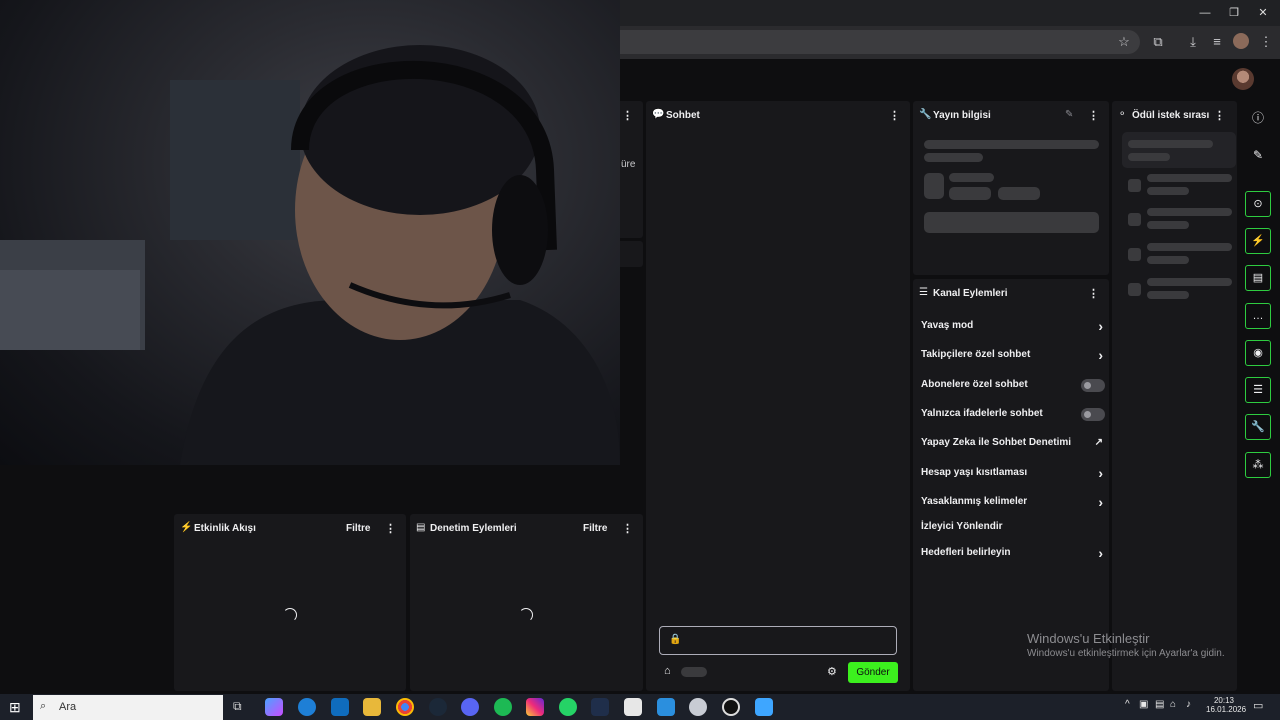 This screenshot has width=1280, height=720. What do you see at coordinates (870, 42) in the screenshot?
I see `address-bar` at bounding box center [870, 42].